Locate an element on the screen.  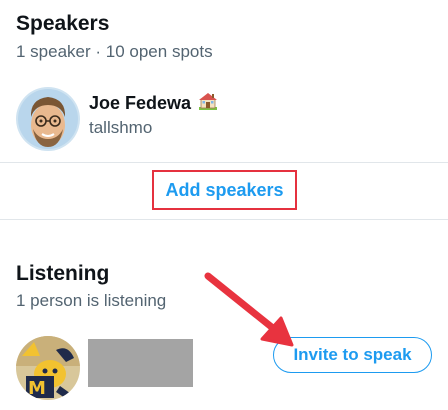
speaker-handle: tallshmo is located at coordinates (121, 127).